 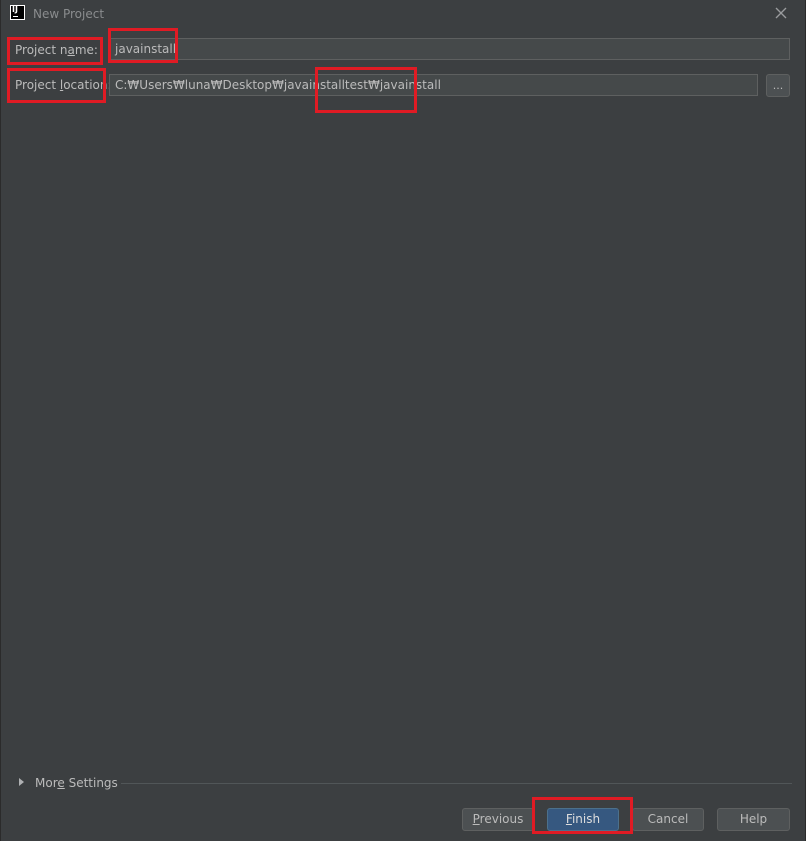 I want to click on cancel-button: Cancel, so click(x=668, y=819).